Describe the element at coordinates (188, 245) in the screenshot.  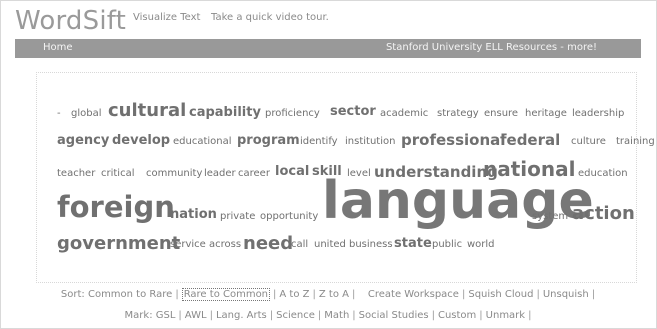
I see `cloud-word: service` at that location.